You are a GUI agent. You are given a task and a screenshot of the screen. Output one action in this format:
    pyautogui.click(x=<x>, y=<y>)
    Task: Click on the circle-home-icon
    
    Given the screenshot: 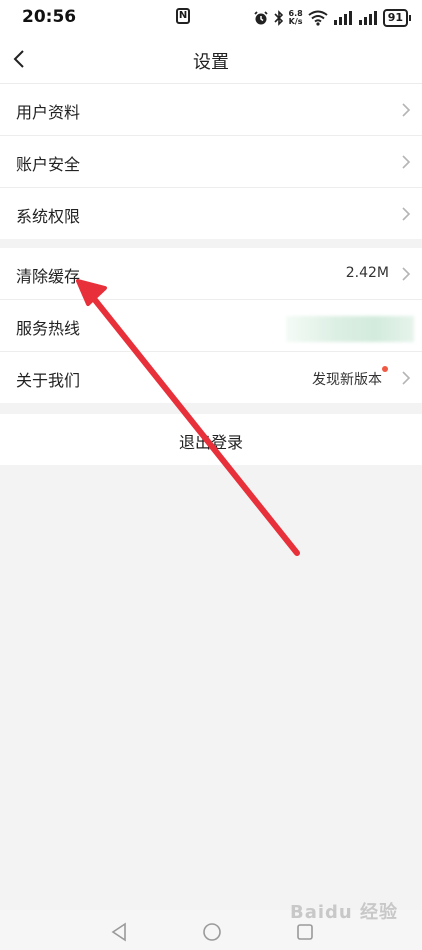 What is the action you would take?
    pyautogui.click(x=212, y=932)
    